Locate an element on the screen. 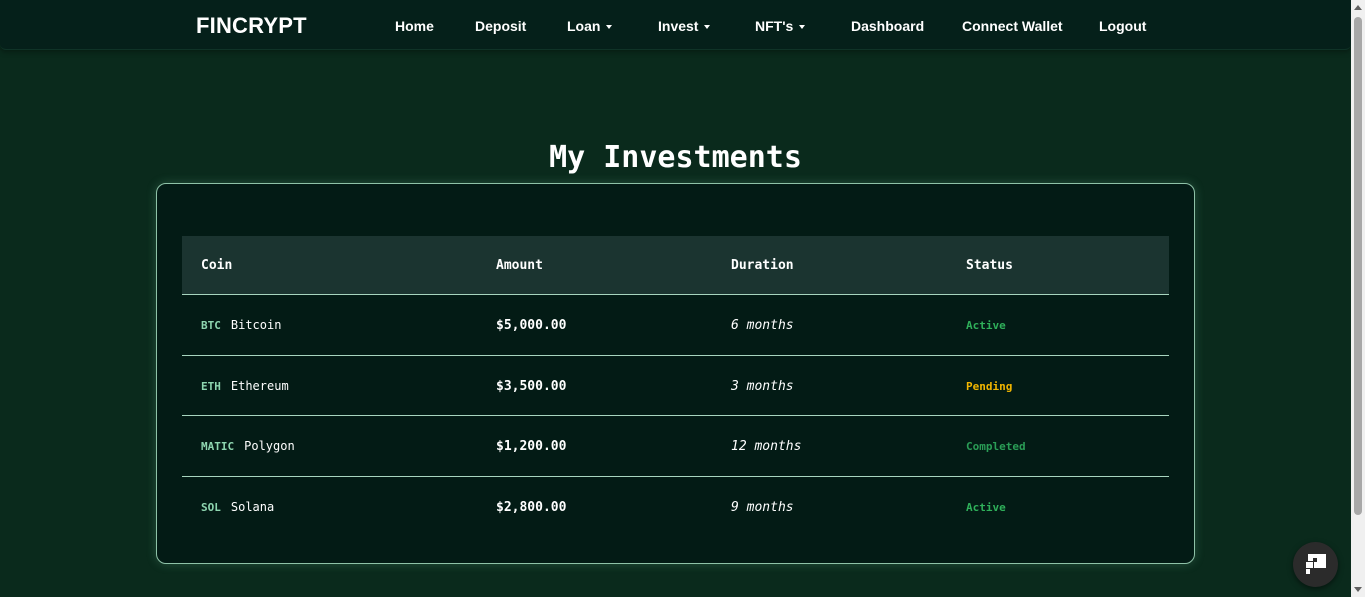 This screenshot has width=1365, height=597. page-scrollbar is located at coordinates (1358, 298).